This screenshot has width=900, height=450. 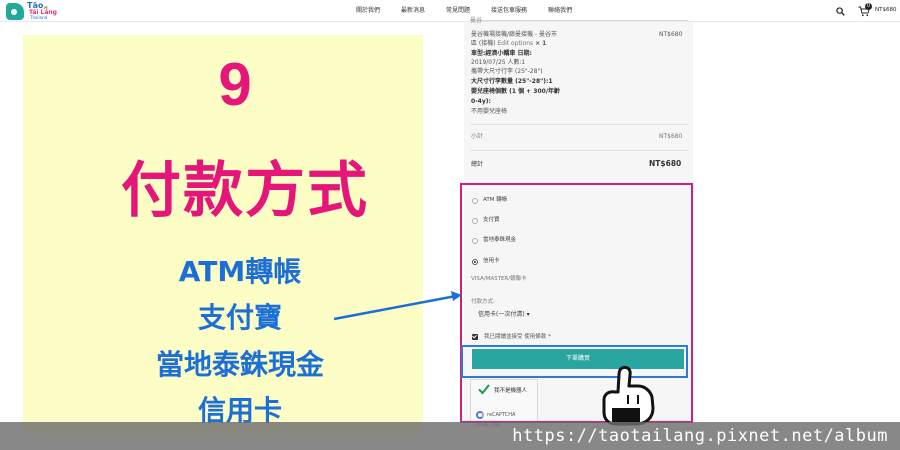 What do you see at coordinates (450, 436) in the screenshot?
I see `watermark-bar: https://taotailang.pixnet.net/album` at bounding box center [450, 436].